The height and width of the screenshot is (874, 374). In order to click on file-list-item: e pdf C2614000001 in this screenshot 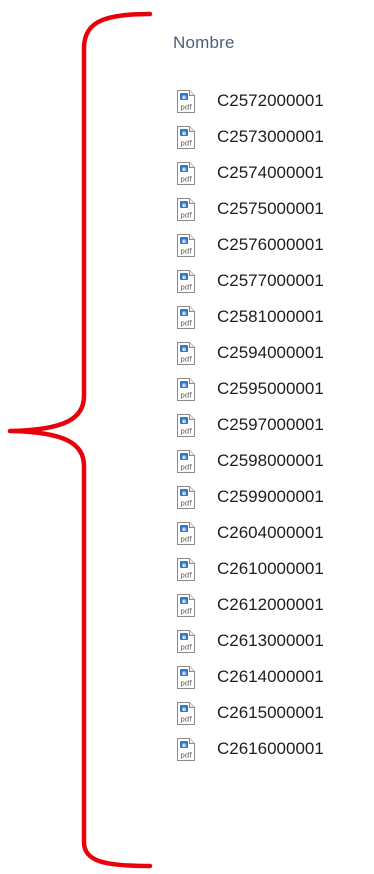, I will do `click(250, 677)`.